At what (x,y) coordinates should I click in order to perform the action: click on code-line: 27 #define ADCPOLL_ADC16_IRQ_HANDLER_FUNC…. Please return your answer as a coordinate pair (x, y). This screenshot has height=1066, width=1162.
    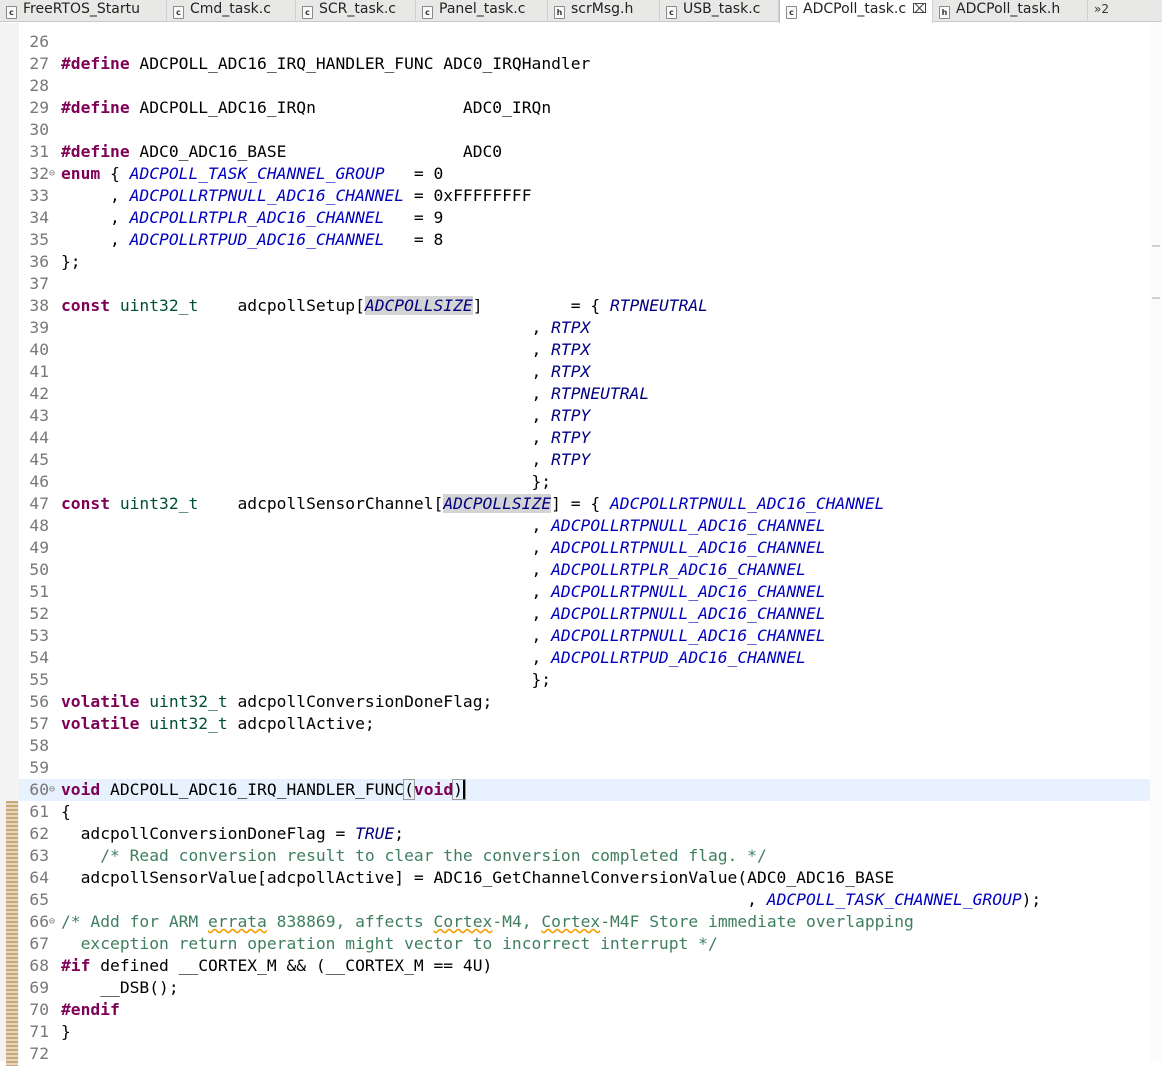
    Looking at the image, I should click on (584, 64).